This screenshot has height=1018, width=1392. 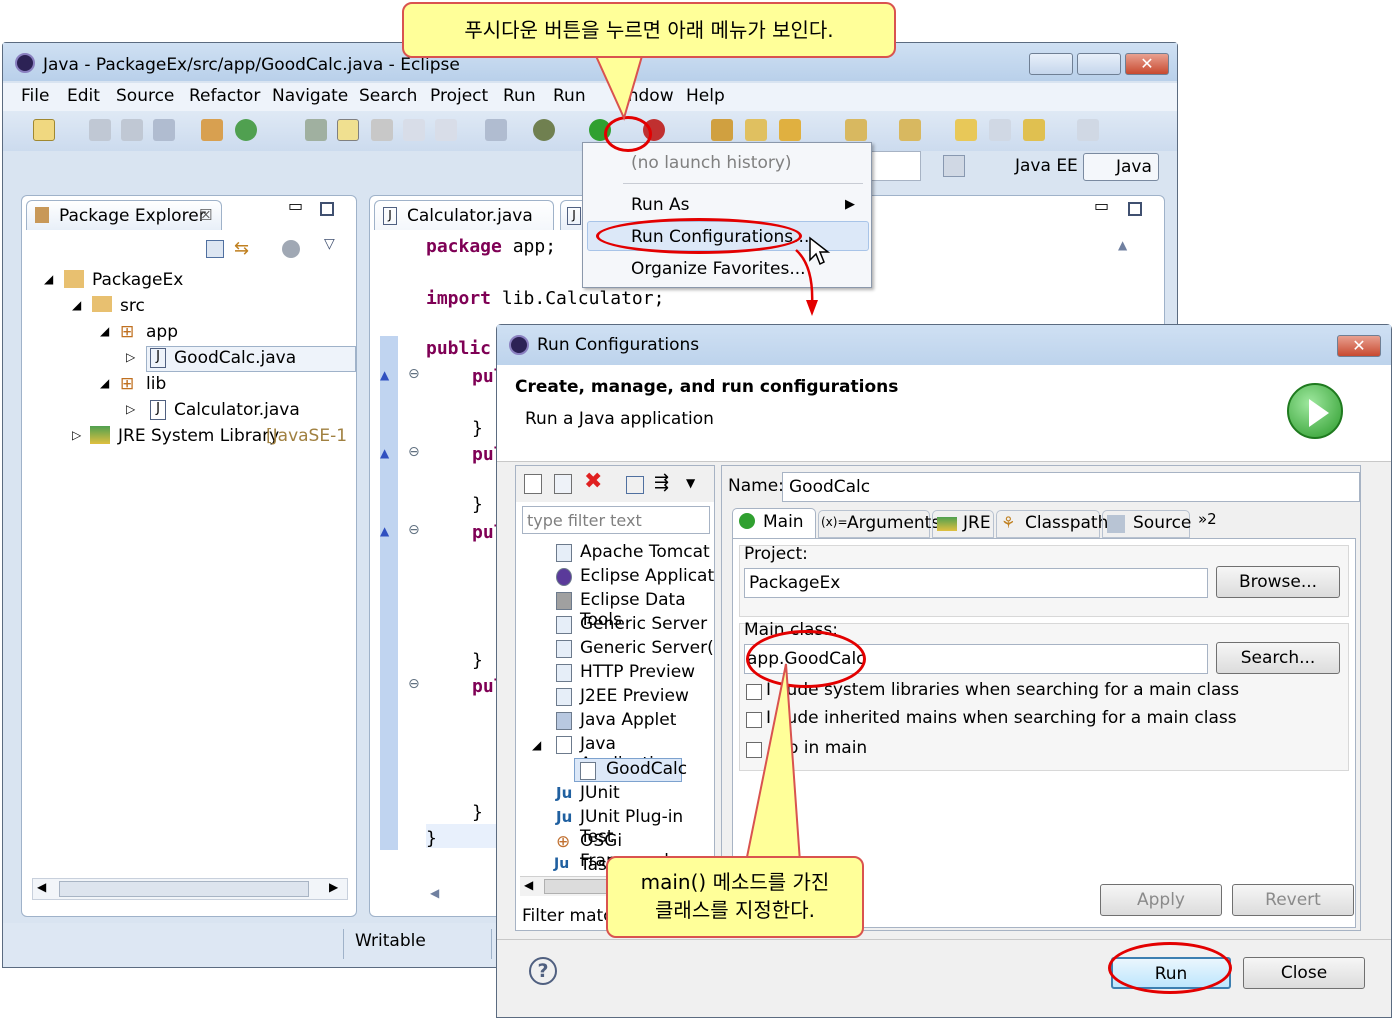 I want to click on top-callout: 푸시다운 버튼을 누르면 아래 메뉴가 보인다., so click(x=649, y=30).